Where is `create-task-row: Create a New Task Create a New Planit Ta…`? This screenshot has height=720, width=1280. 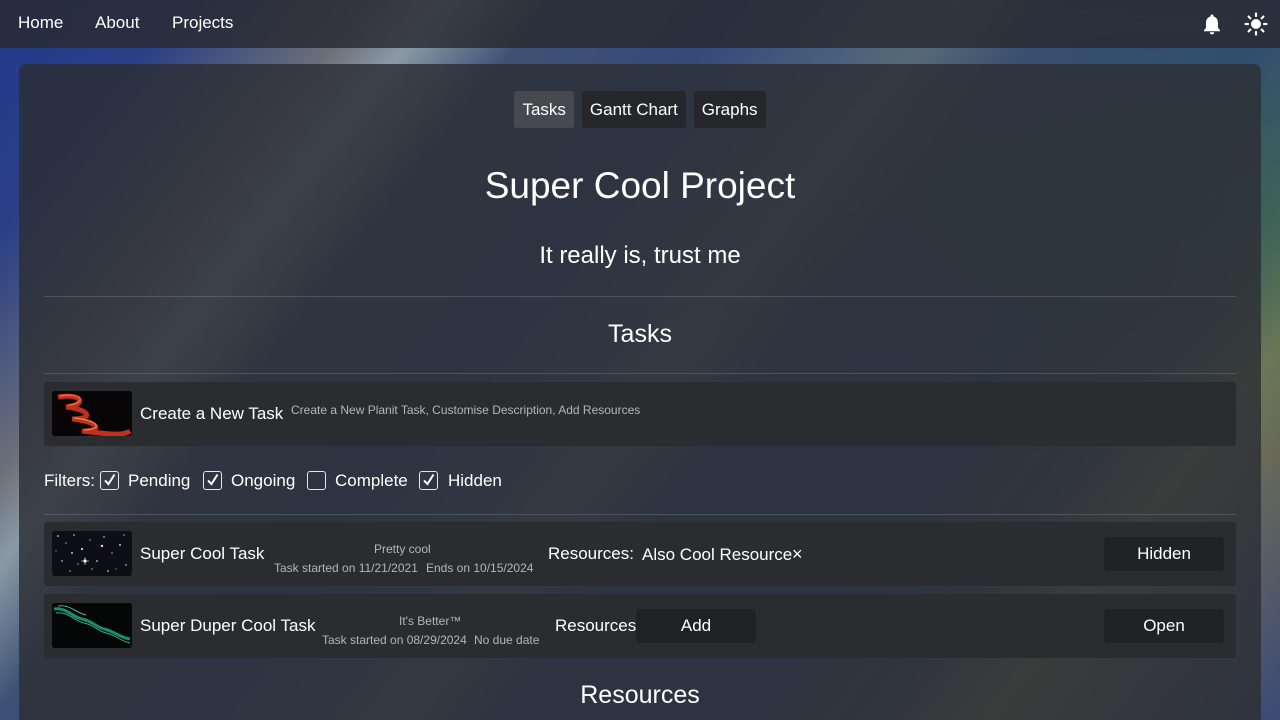
create-task-row: Create a New Task Create a New Planit Ta… is located at coordinates (640, 414).